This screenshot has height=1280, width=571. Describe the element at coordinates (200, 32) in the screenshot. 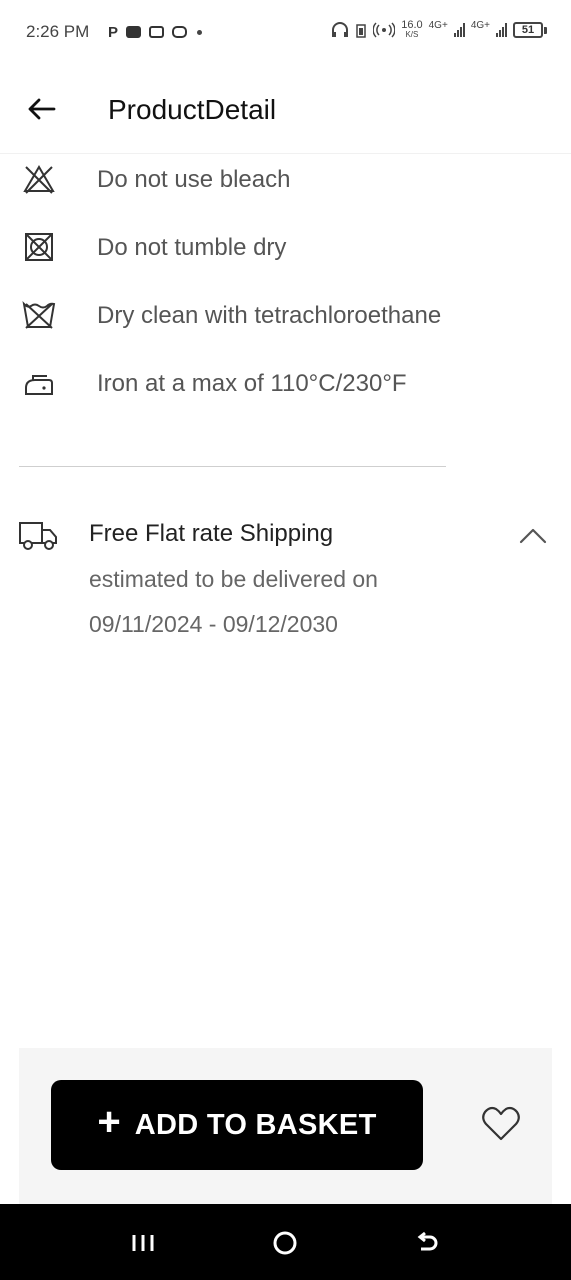

I see `dot-icon` at that location.